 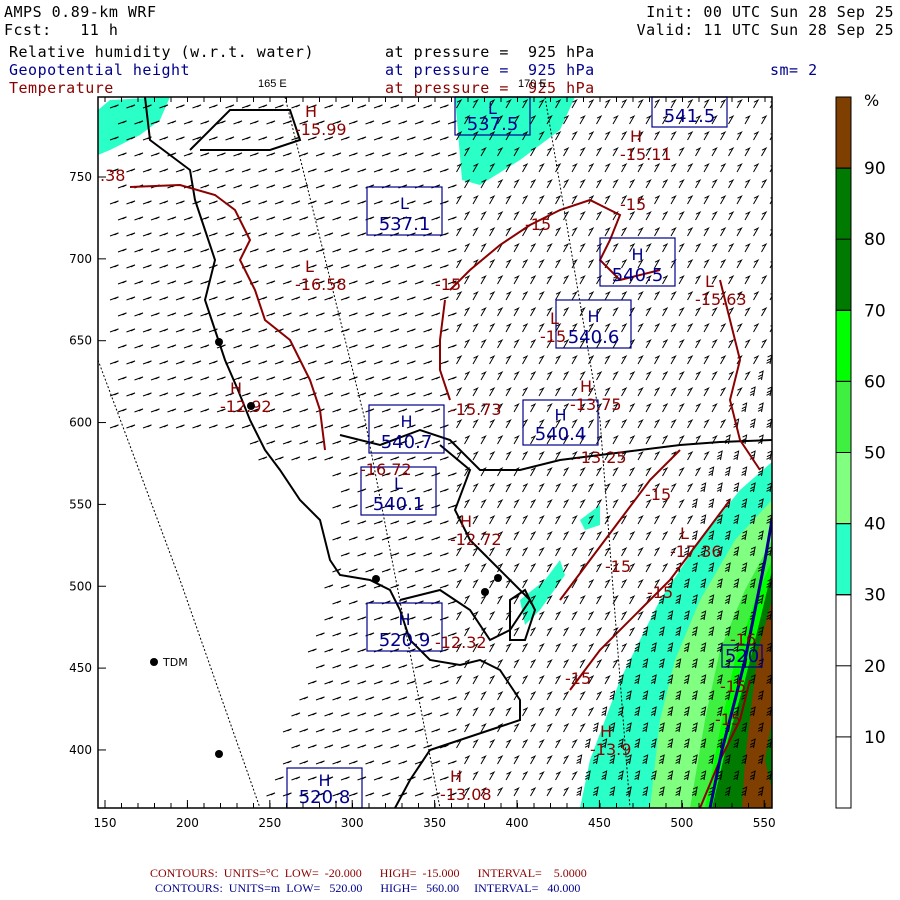 What do you see at coordinates (743, 639) in the screenshot?
I see `temp-value: -16` at bounding box center [743, 639].